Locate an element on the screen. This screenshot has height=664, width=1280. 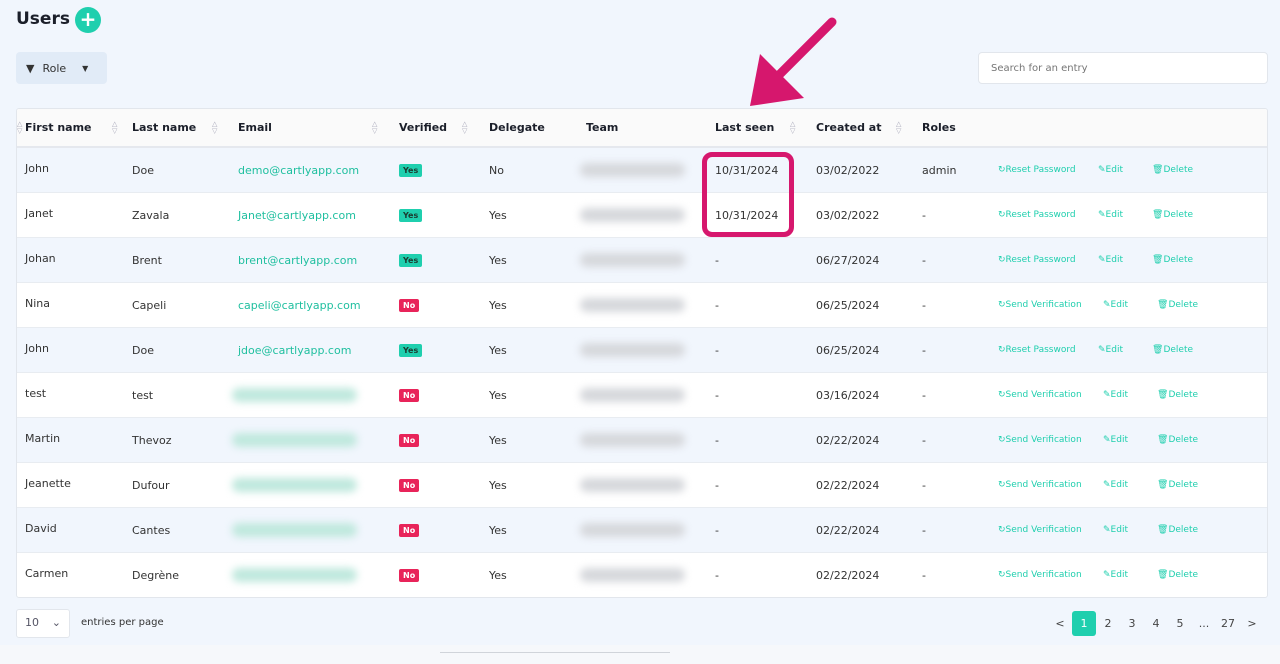
page-title: Users is located at coordinates (43, 19).